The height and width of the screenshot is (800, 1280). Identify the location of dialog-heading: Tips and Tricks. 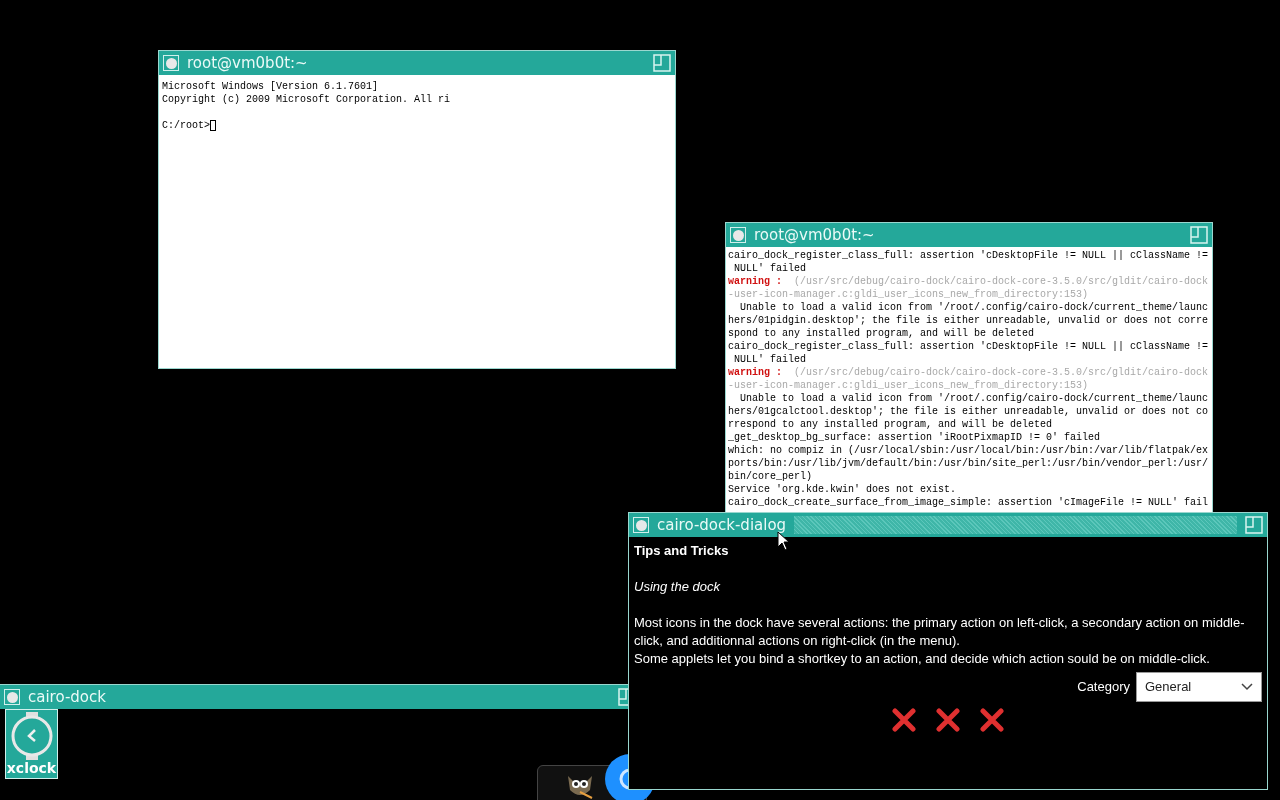
(682, 551).